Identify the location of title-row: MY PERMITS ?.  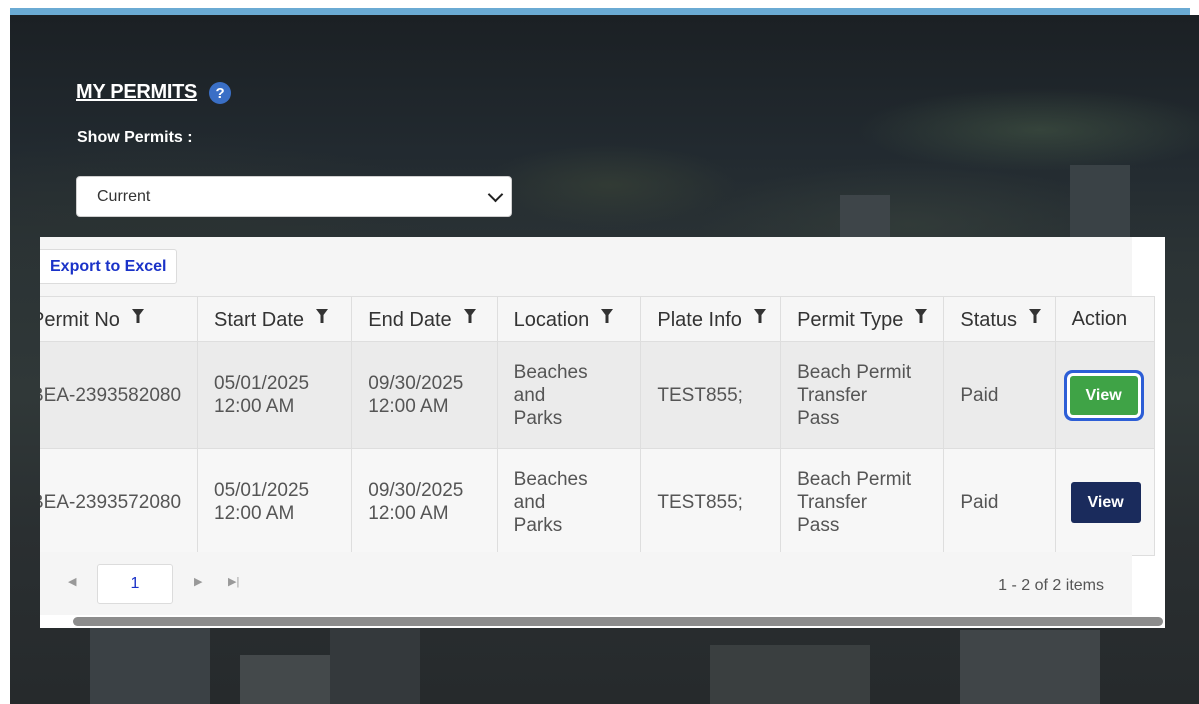
(154, 92).